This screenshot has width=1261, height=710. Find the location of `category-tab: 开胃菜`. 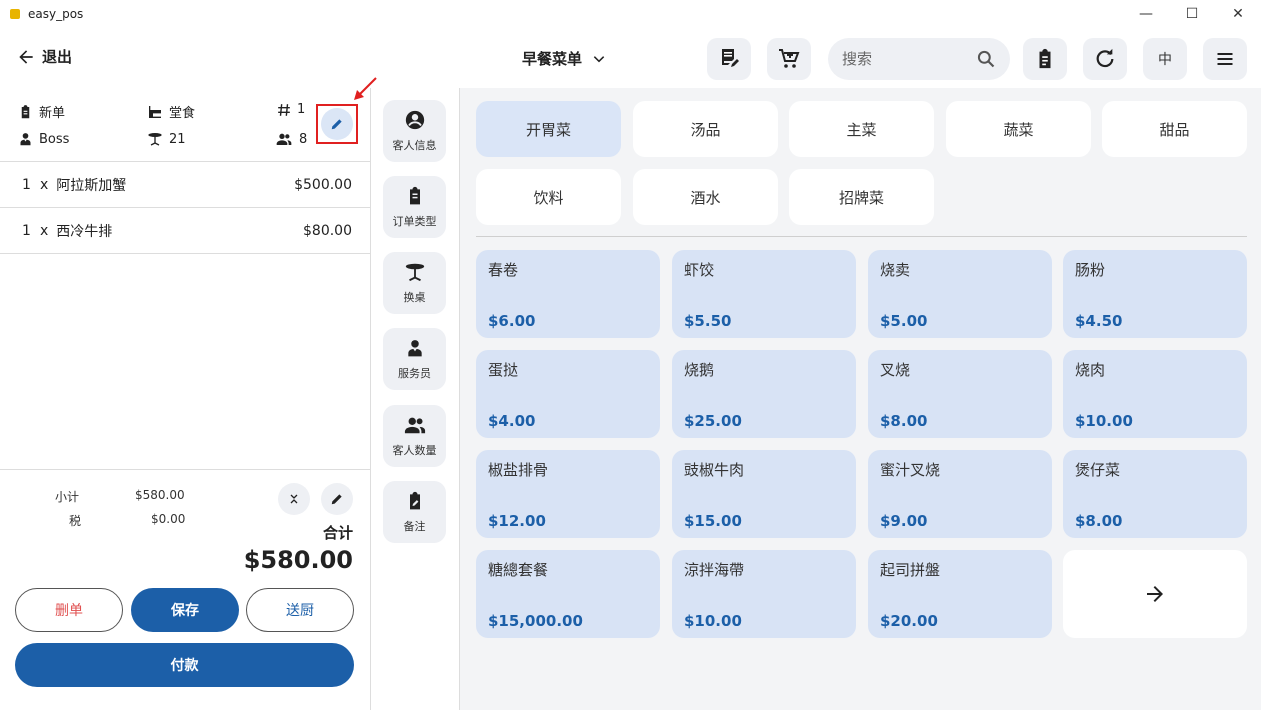

category-tab: 开胃菜 is located at coordinates (548, 129).